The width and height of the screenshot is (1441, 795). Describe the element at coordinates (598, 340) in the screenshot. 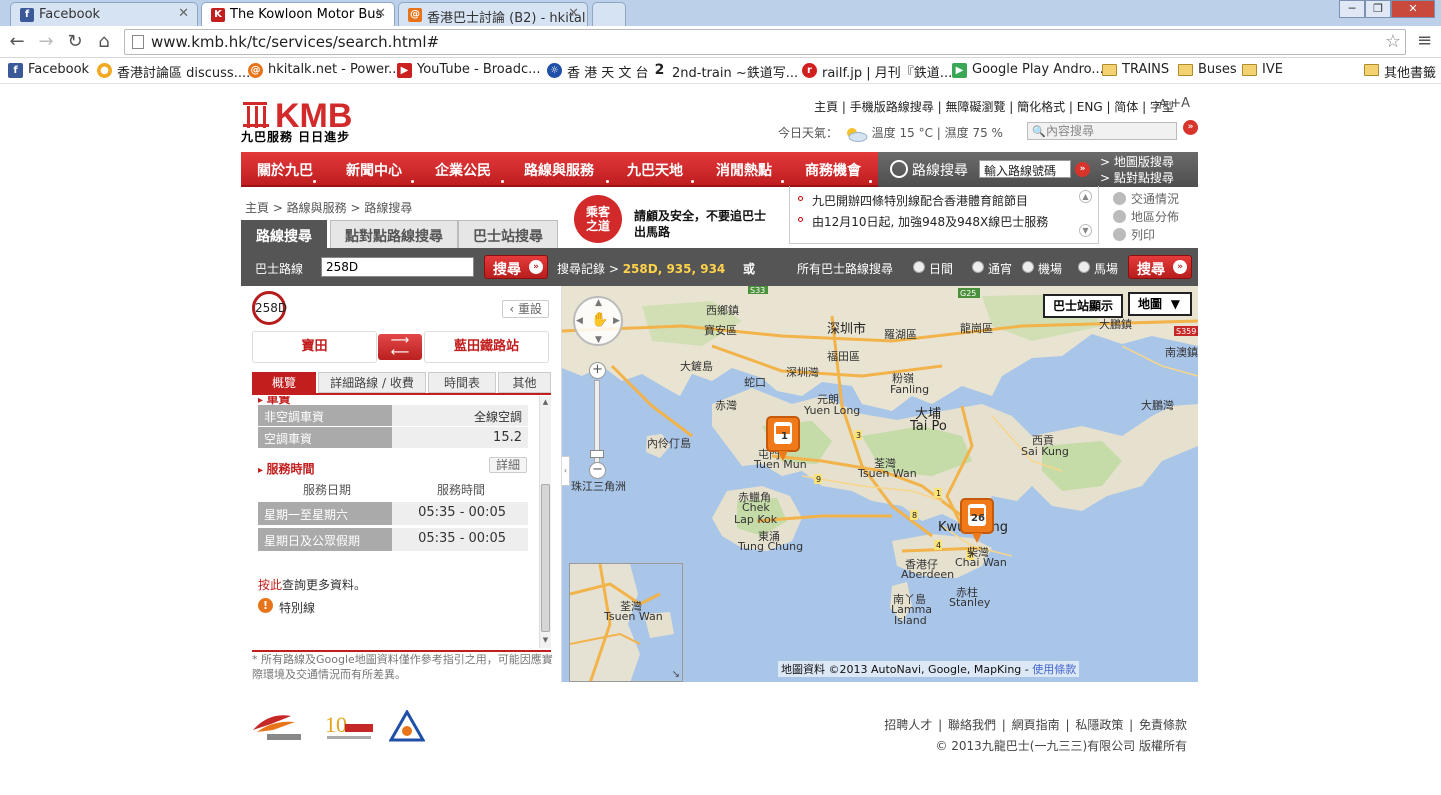

I see `pan-down-icon: ▼` at that location.